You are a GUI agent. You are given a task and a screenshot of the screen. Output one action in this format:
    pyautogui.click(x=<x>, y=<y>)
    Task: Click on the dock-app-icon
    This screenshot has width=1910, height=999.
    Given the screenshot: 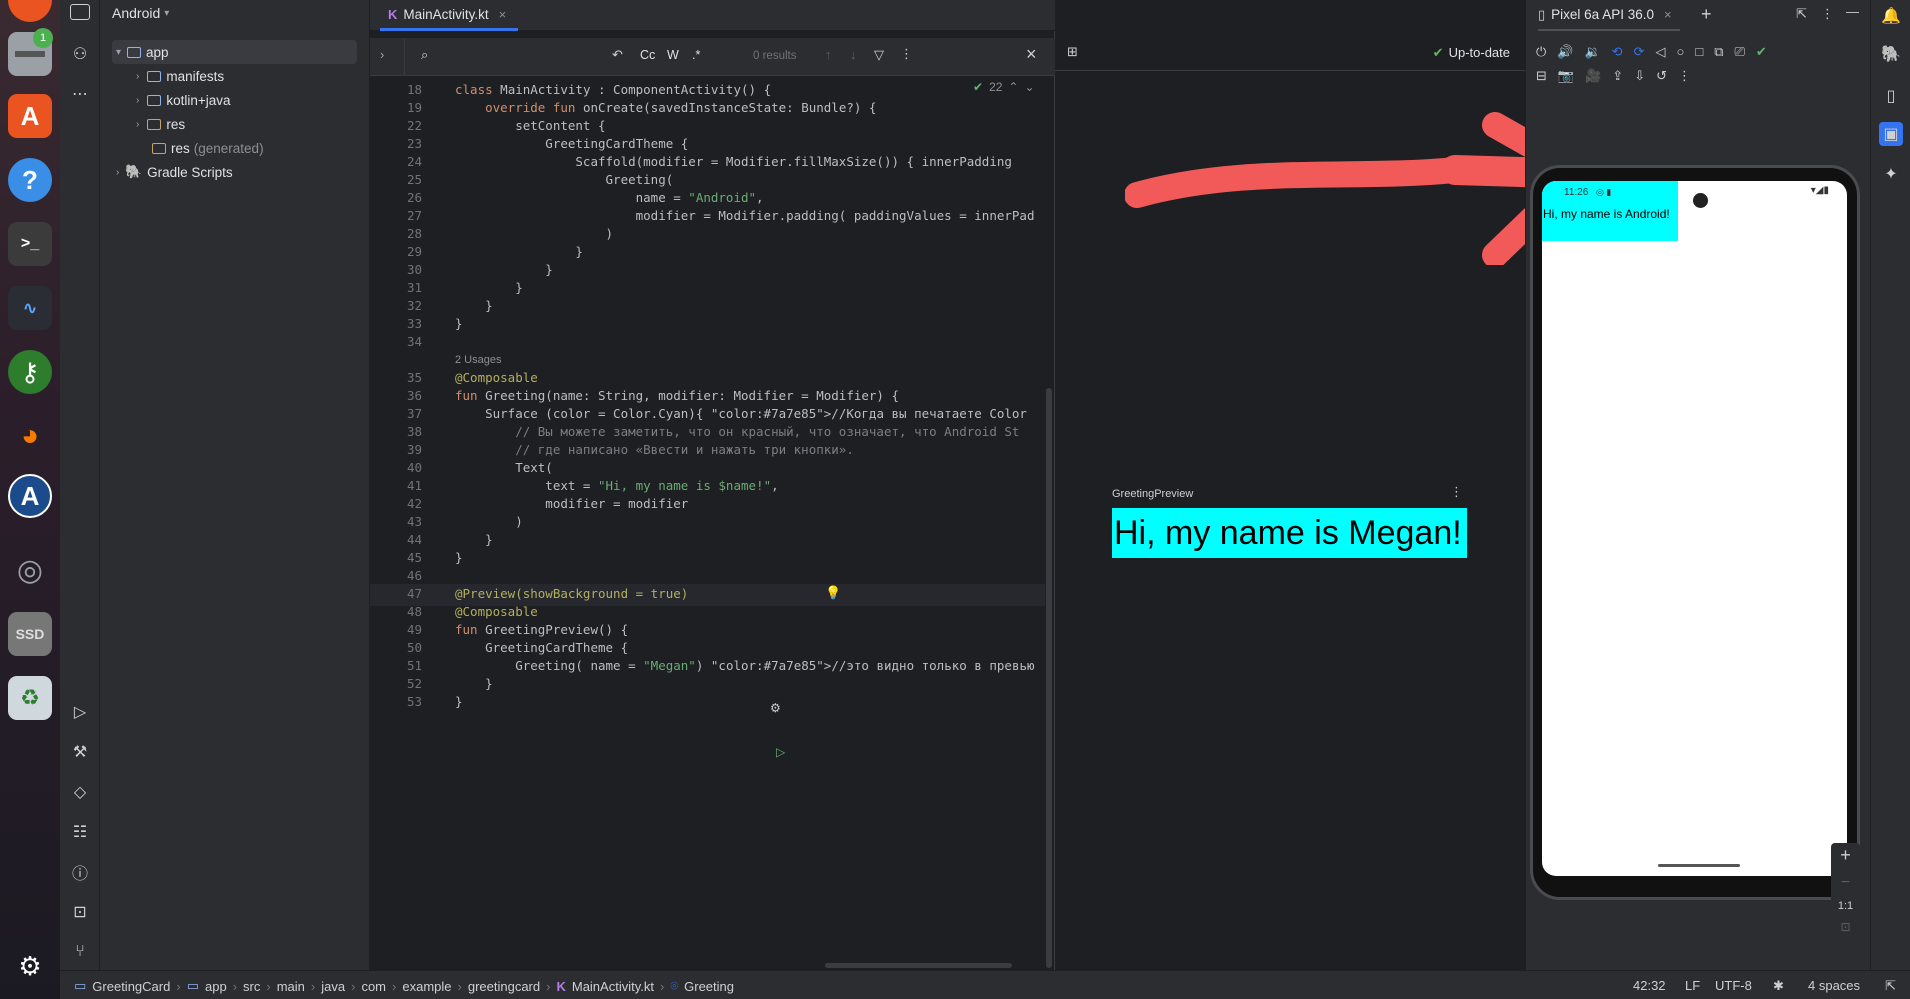 What is the action you would take?
    pyautogui.click(x=30, y=11)
    